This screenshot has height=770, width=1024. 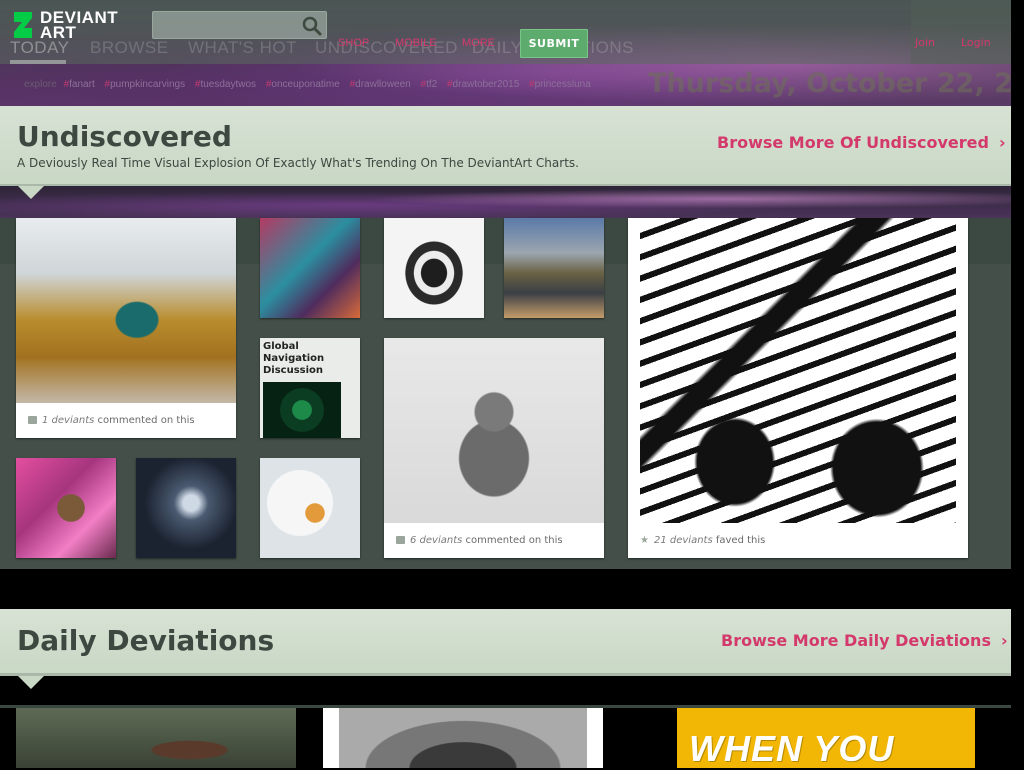 What do you see at coordinates (38, 62) in the screenshot?
I see `nav-active-underline` at bounding box center [38, 62].